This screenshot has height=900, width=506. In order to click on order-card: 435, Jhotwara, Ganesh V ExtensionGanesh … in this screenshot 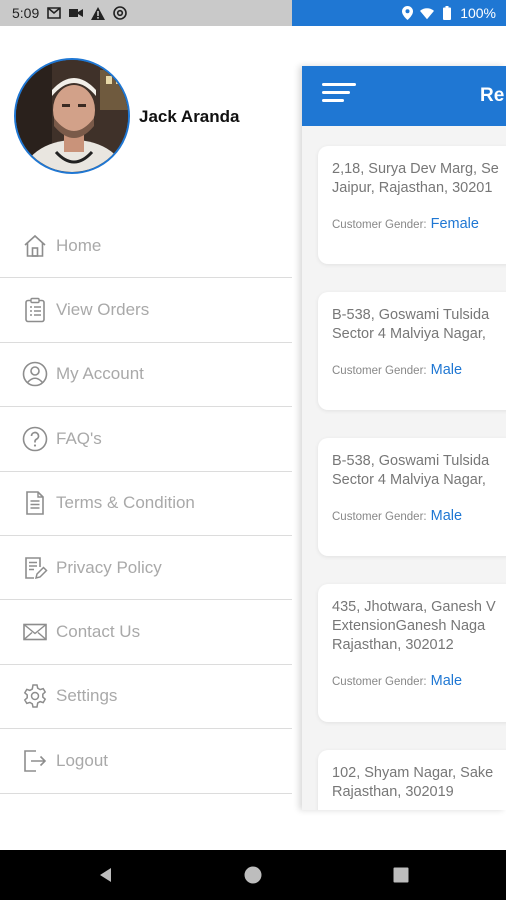, I will do `click(412, 653)`.